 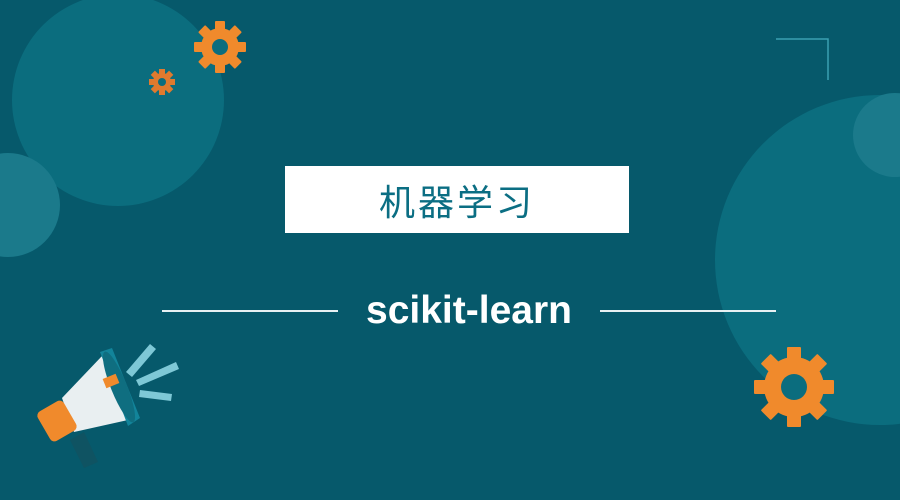 I want to click on megaphone-icon, so click(x=108, y=406).